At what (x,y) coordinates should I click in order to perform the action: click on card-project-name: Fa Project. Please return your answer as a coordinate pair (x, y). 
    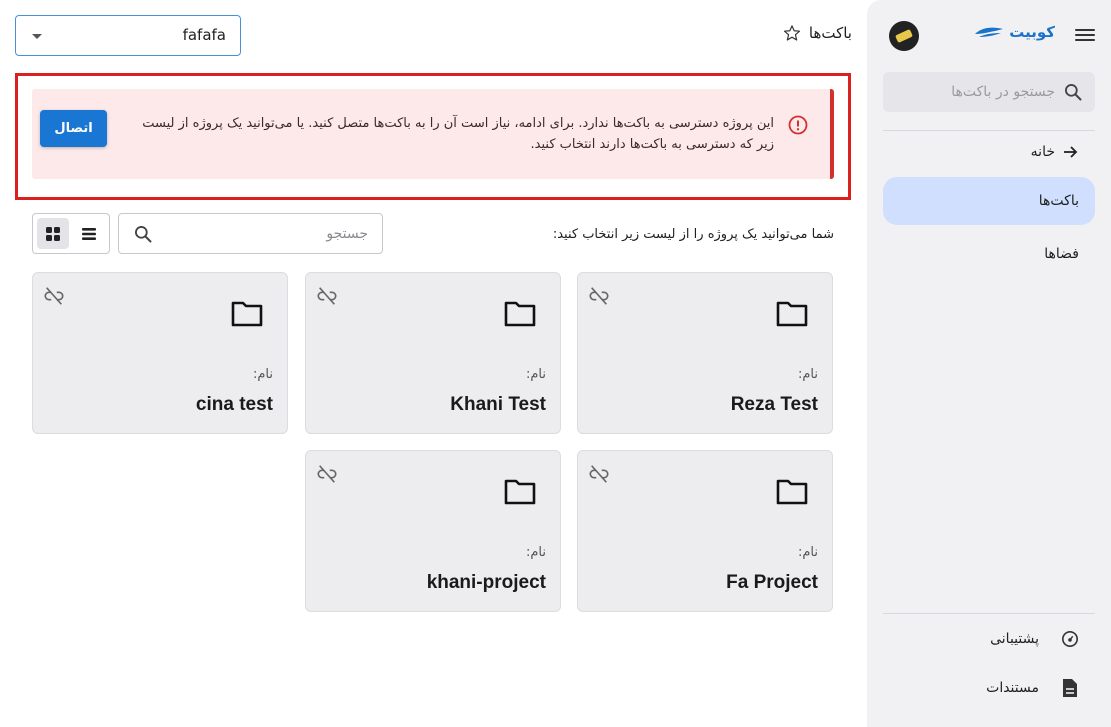
    Looking at the image, I should click on (772, 582).